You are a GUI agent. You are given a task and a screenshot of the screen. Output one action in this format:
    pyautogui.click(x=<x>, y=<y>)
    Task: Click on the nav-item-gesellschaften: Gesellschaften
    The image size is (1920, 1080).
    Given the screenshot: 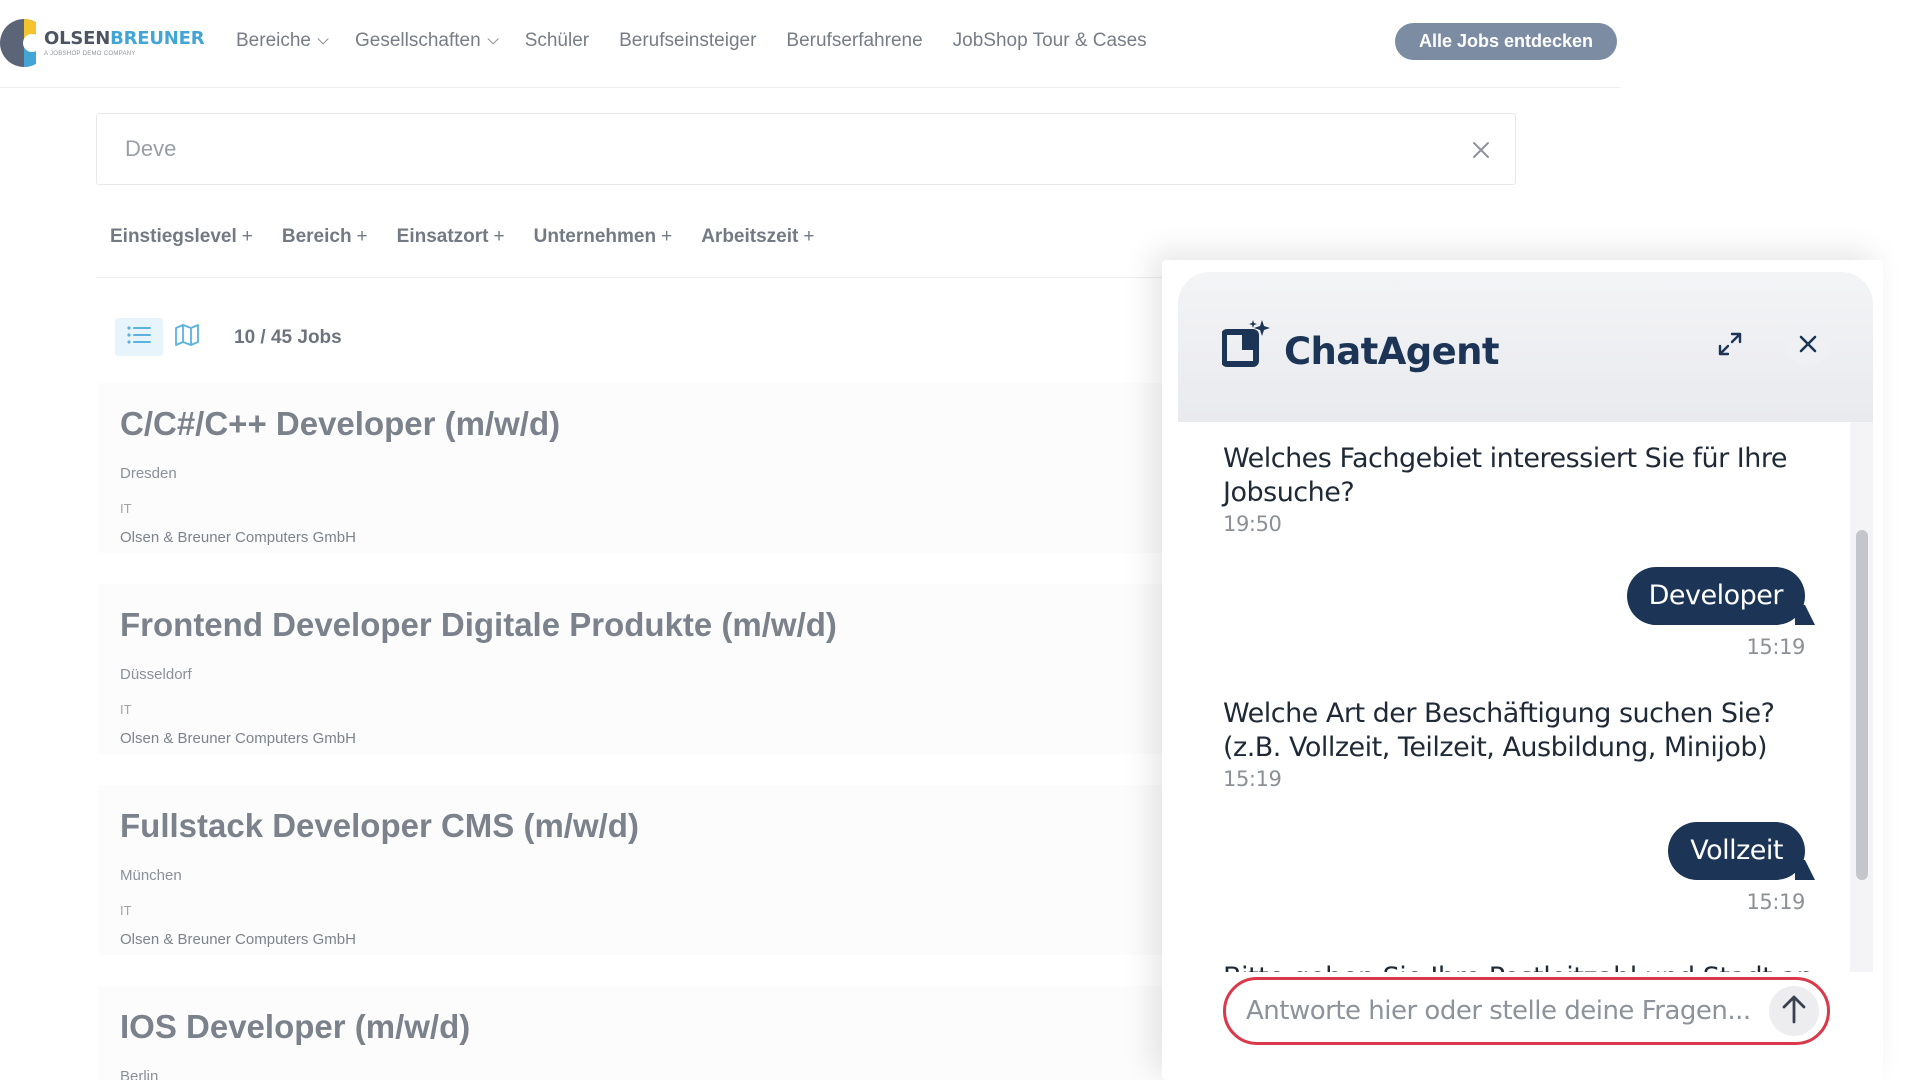 What is the action you would take?
    pyautogui.click(x=427, y=41)
    